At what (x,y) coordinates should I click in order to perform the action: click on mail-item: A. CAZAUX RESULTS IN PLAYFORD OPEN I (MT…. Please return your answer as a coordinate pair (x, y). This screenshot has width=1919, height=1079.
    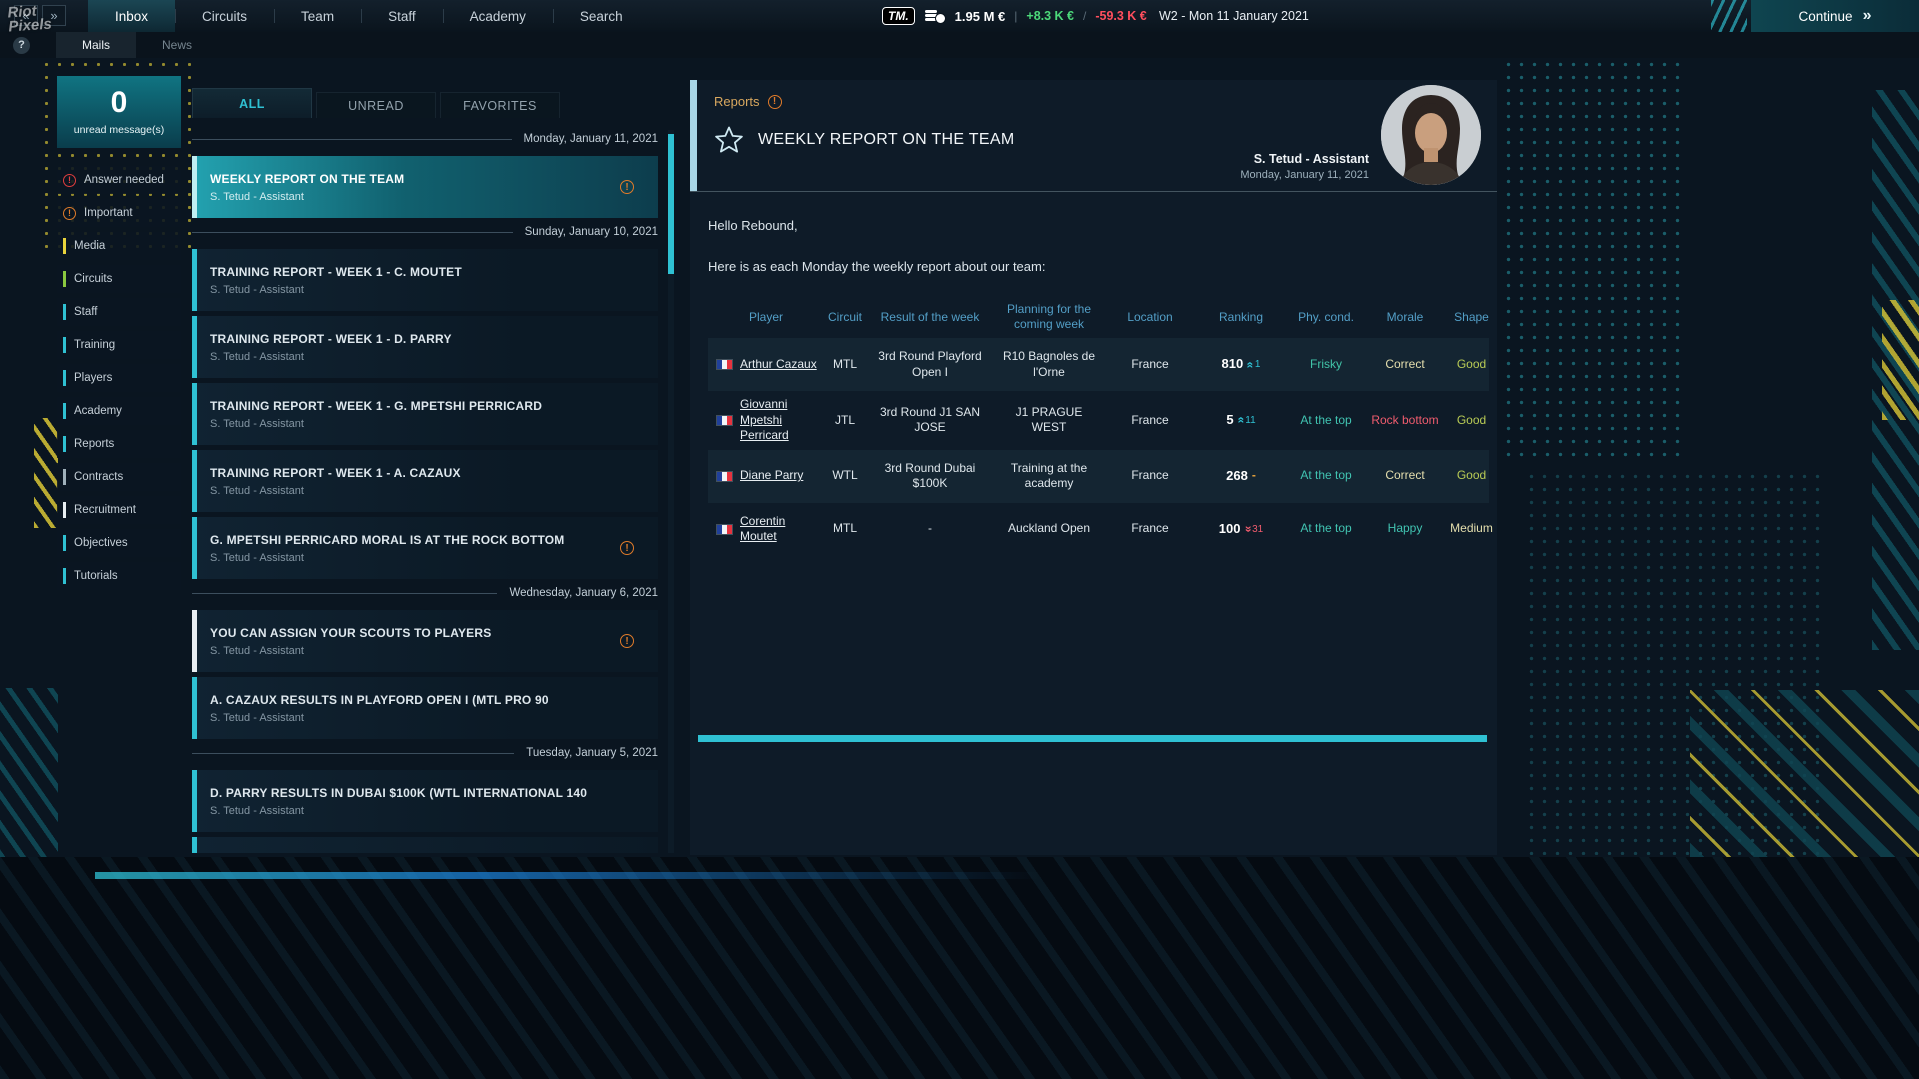
    Looking at the image, I should click on (425, 708).